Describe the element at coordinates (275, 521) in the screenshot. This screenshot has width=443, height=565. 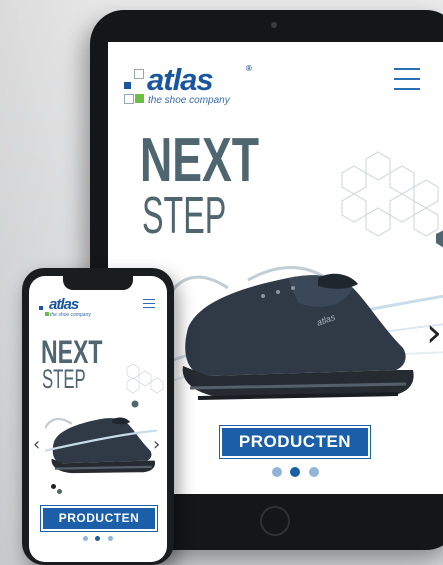
I see `tablet-home-button` at that location.